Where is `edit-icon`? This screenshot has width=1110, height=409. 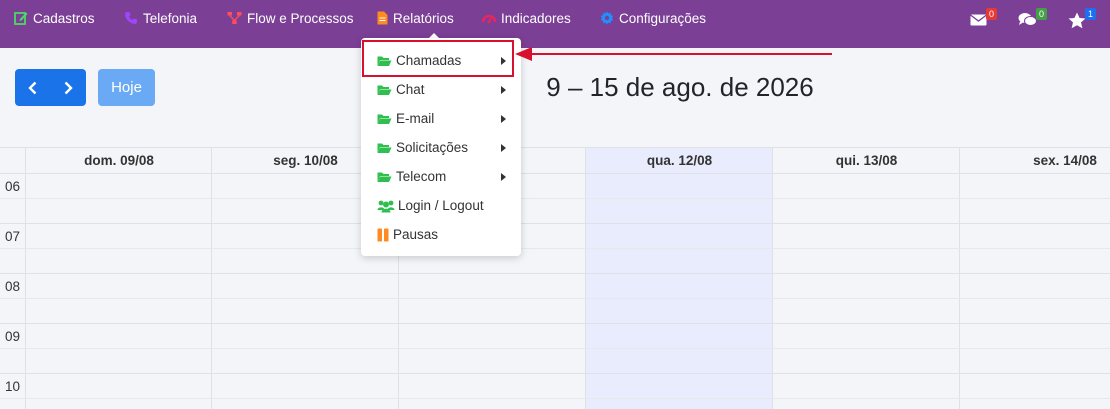 edit-icon is located at coordinates (21, 18).